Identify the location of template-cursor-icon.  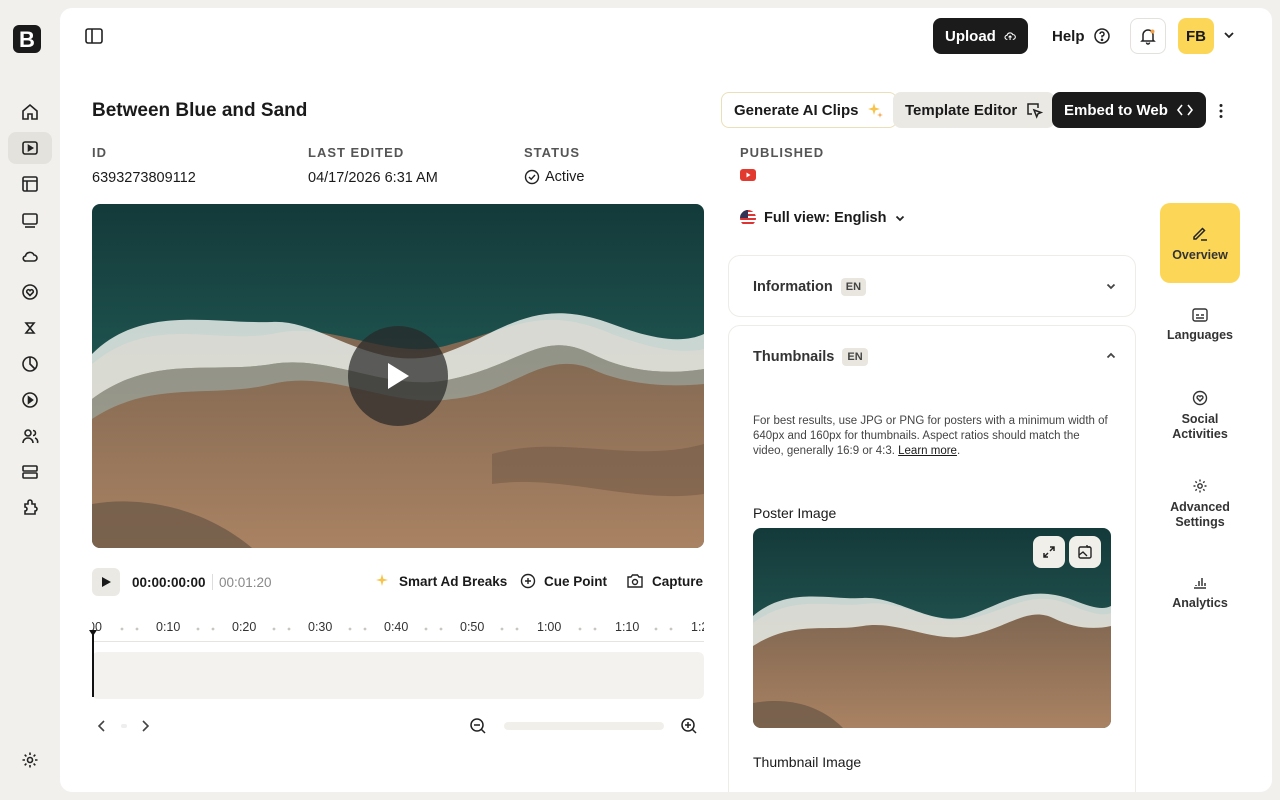
(1035, 111).